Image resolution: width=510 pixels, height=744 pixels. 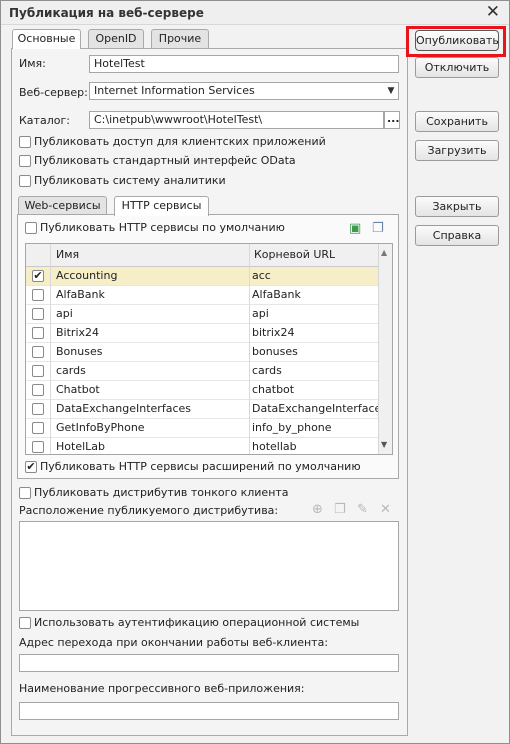 What do you see at coordinates (25, 161) in the screenshot?
I see `publish-odata-checkbox` at bounding box center [25, 161].